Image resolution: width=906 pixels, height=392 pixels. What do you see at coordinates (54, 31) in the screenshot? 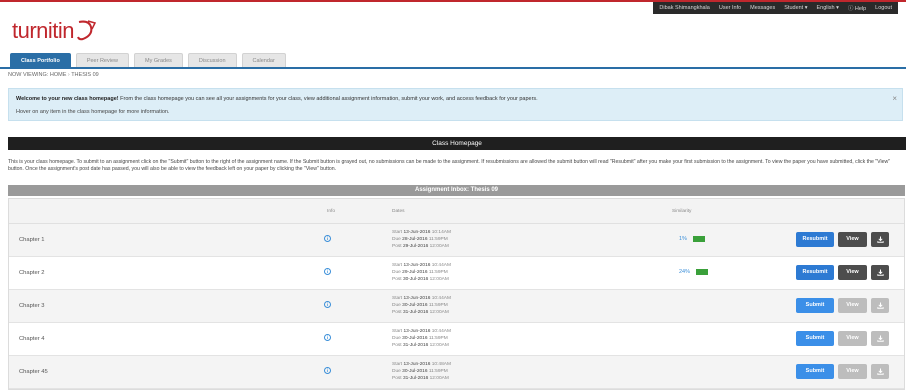
I see `turnitin-logo: turnitin` at bounding box center [54, 31].